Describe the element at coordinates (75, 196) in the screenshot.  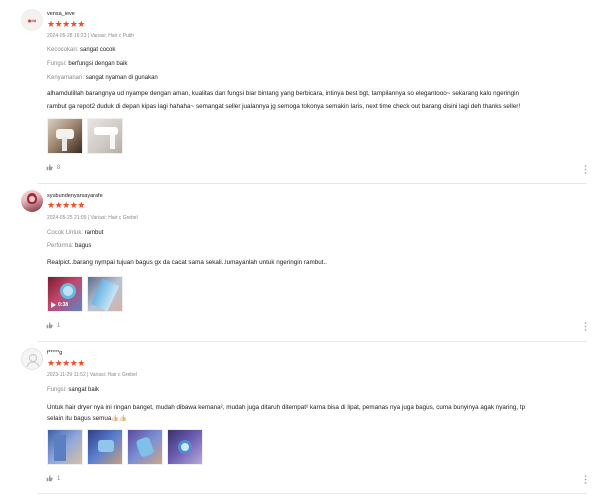
I see `reviewer-username: syubundenyarsayarafe` at that location.